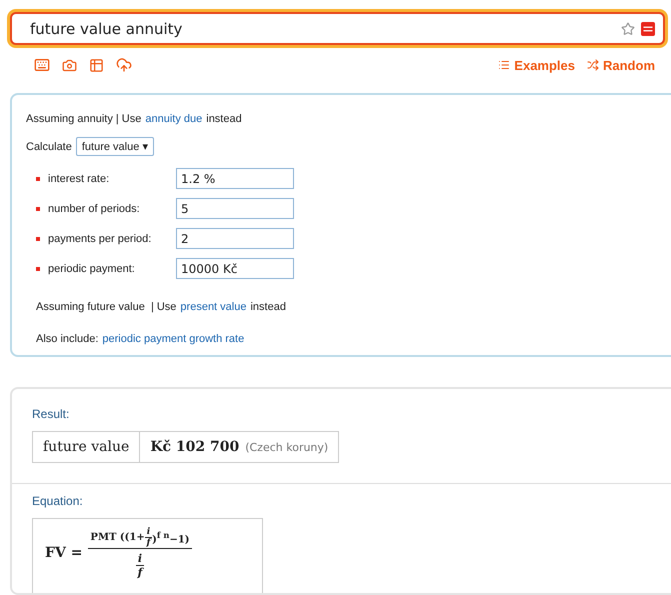 The height and width of the screenshot is (595, 671). Describe the element at coordinates (69, 65) in the screenshot. I see `camera-icon` at that location.